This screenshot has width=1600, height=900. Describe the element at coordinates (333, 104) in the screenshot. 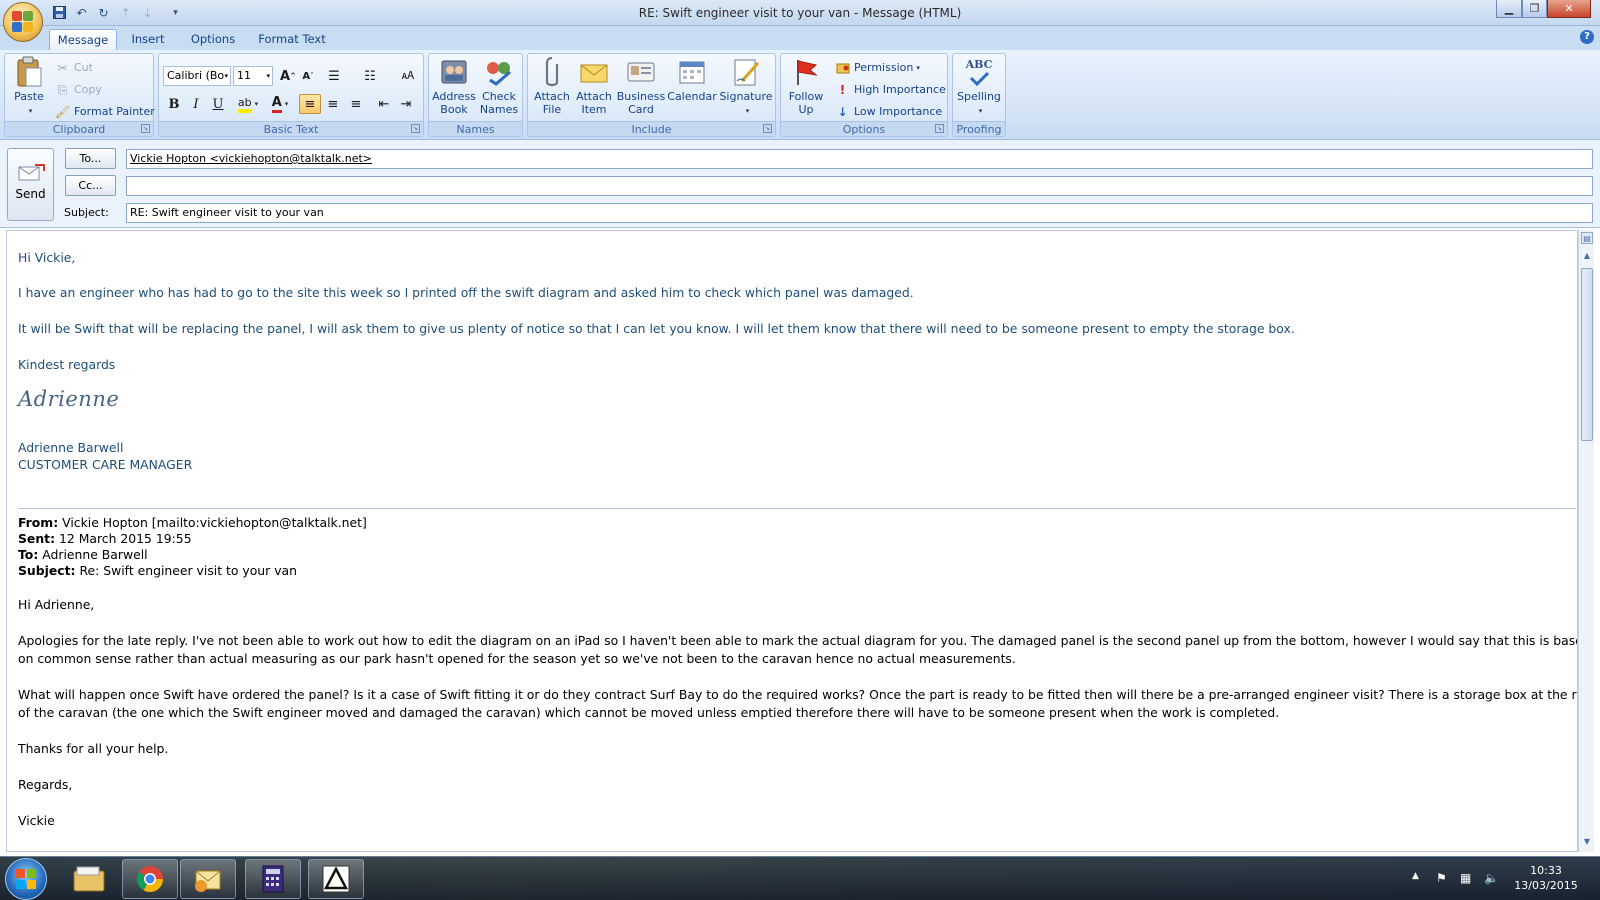

I see `align-center-icon: ≡` at that location.